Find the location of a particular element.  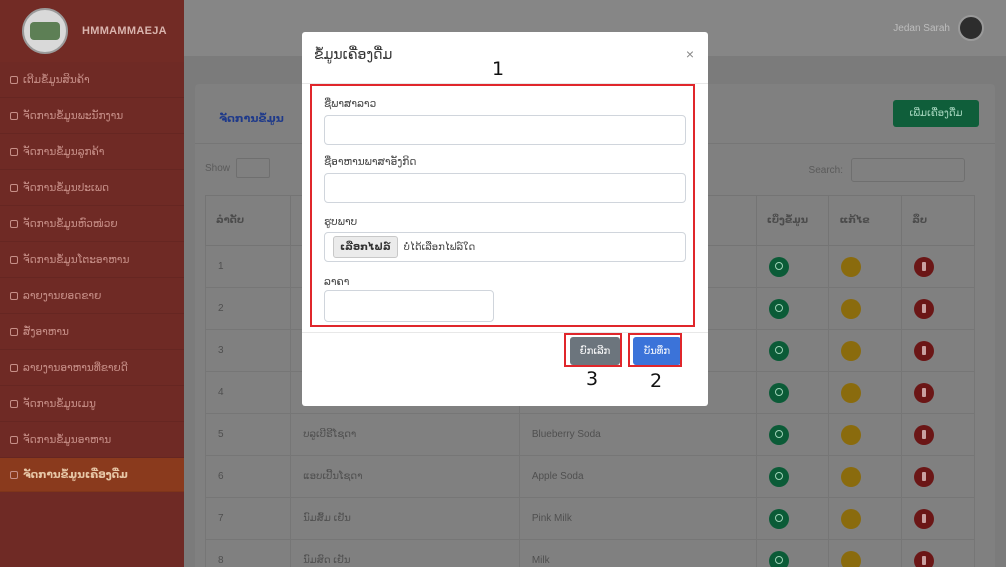

sidebar-item: ຈັດການຂໍ້ມູນຫົວໜ່ວຍ is located at coordinates (92, 224).